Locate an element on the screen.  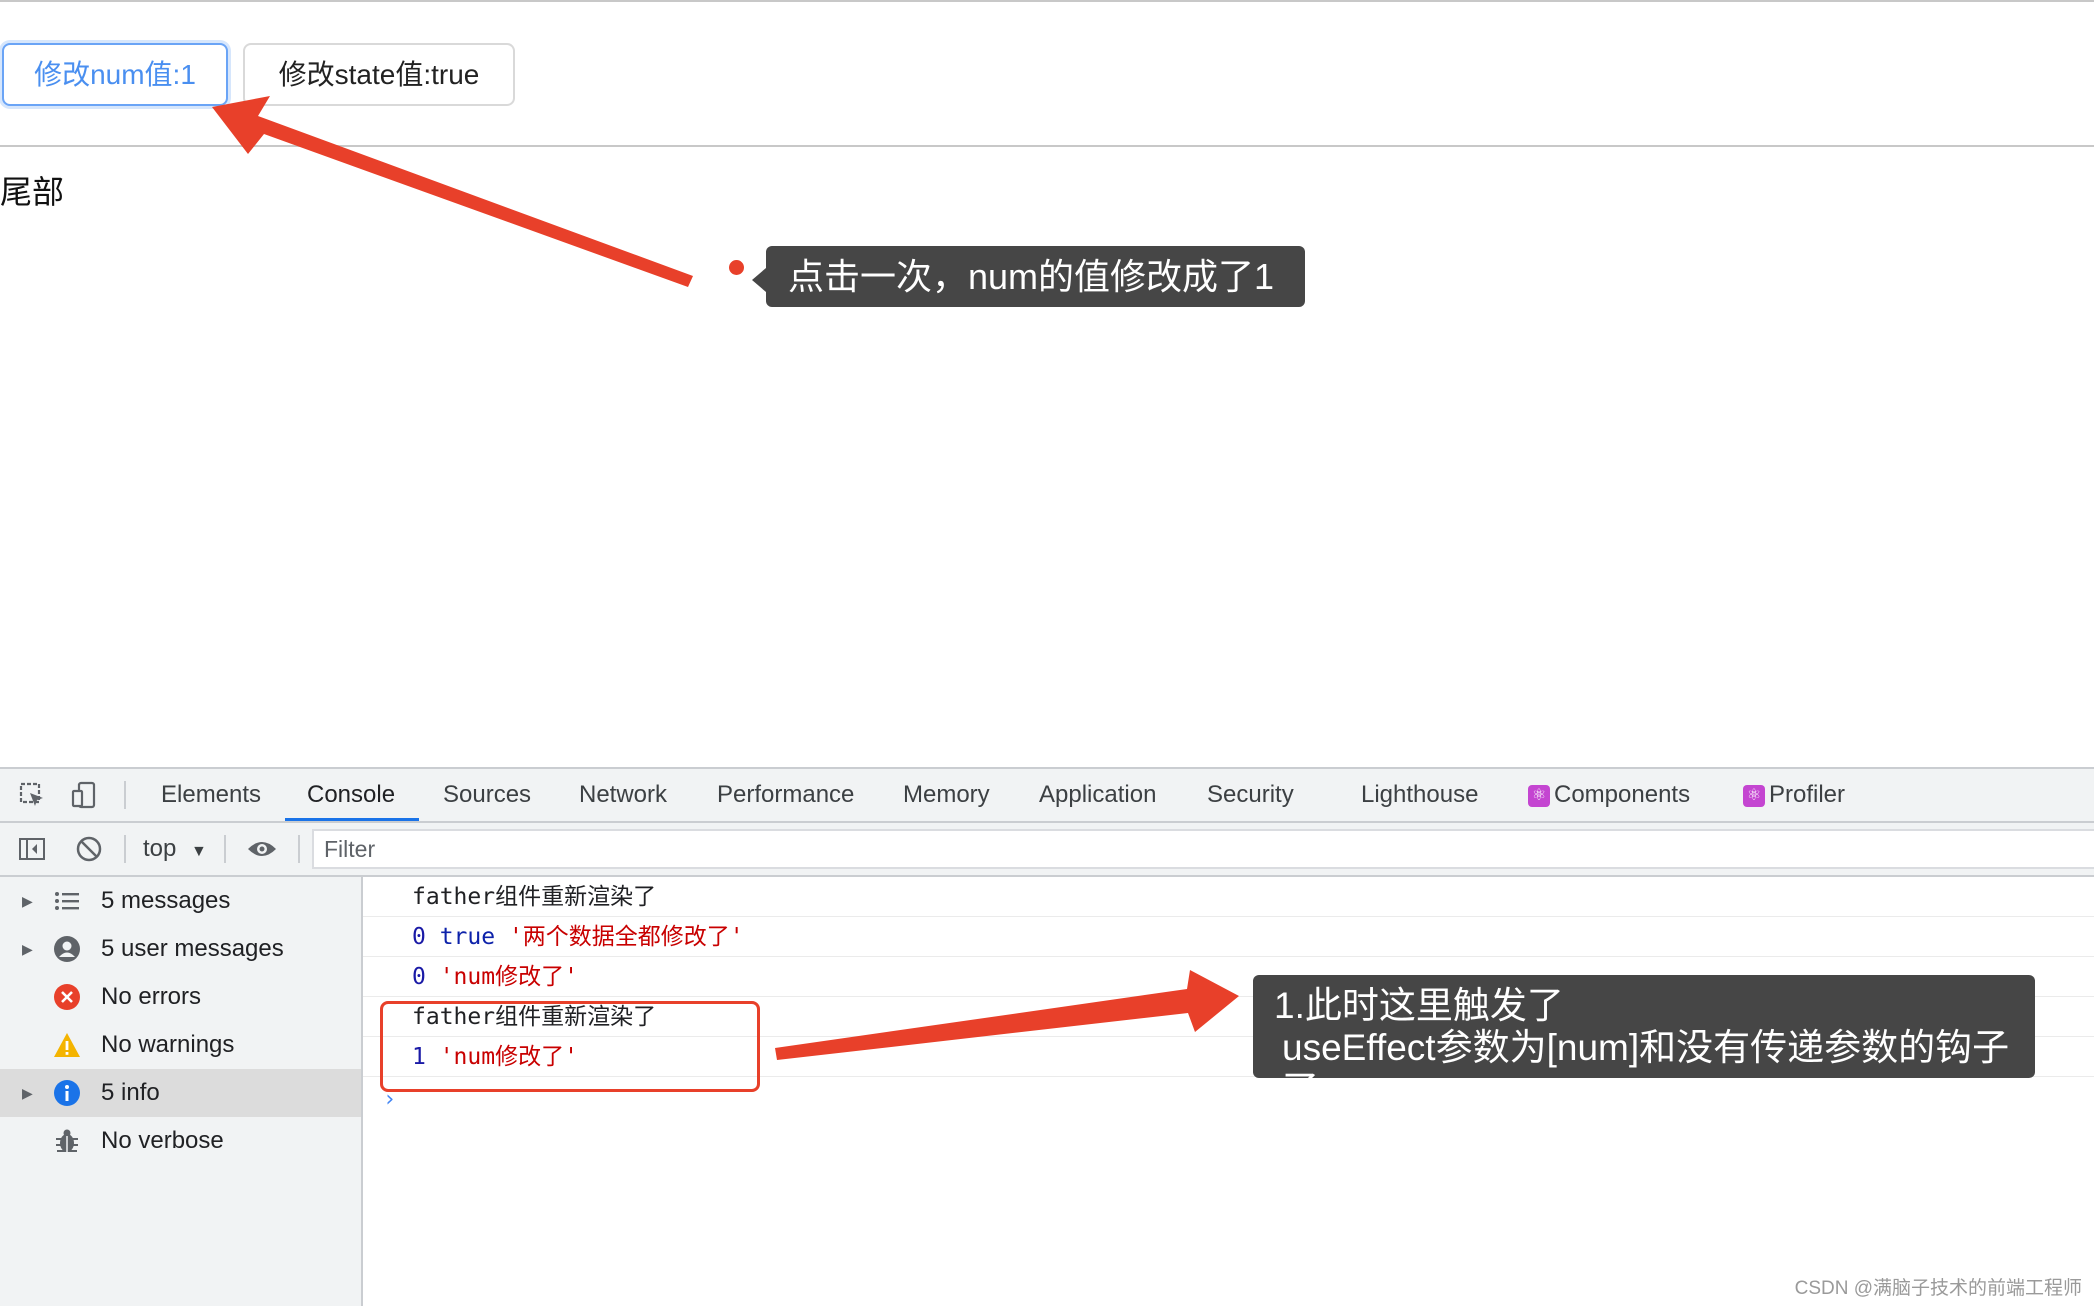
annotation-tooltip-useeffect: 1.此时这里触发了 useEffect参数为[num]和没有传递参数的钩子 了 is located at coordinates (1644, 1026).